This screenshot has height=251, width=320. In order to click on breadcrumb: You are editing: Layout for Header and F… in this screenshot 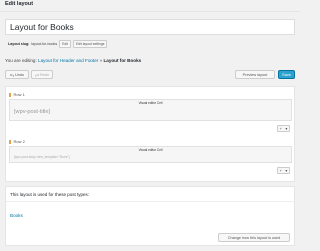, I will do `click(73, 60)`.